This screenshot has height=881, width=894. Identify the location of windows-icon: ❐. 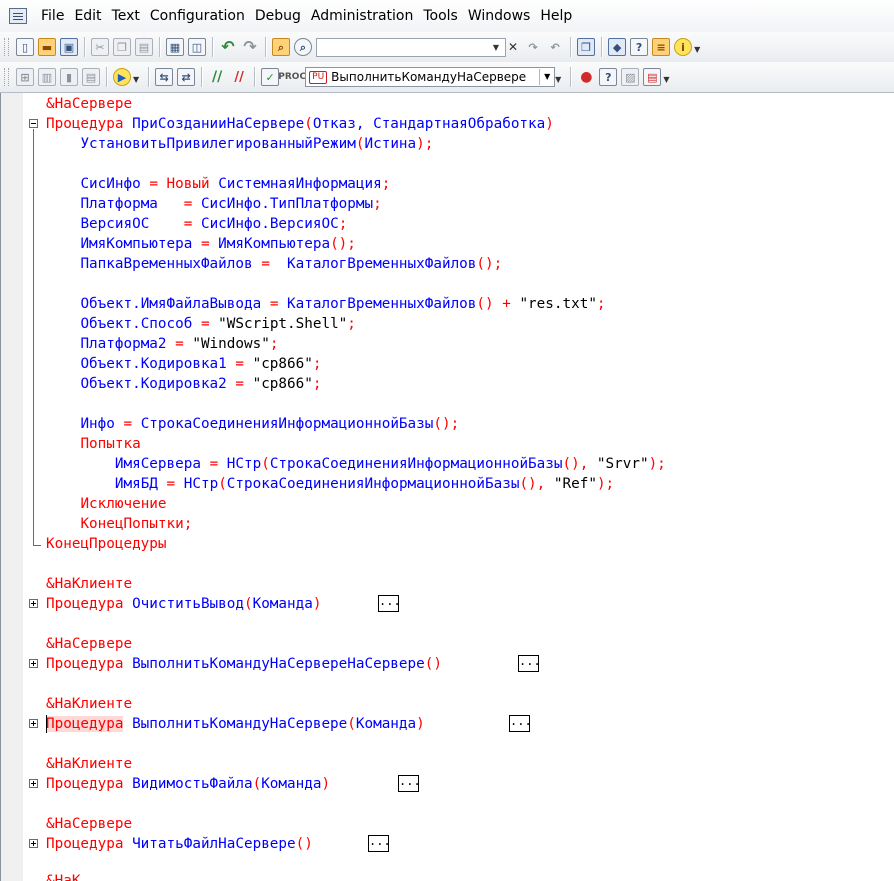
(586, 47).